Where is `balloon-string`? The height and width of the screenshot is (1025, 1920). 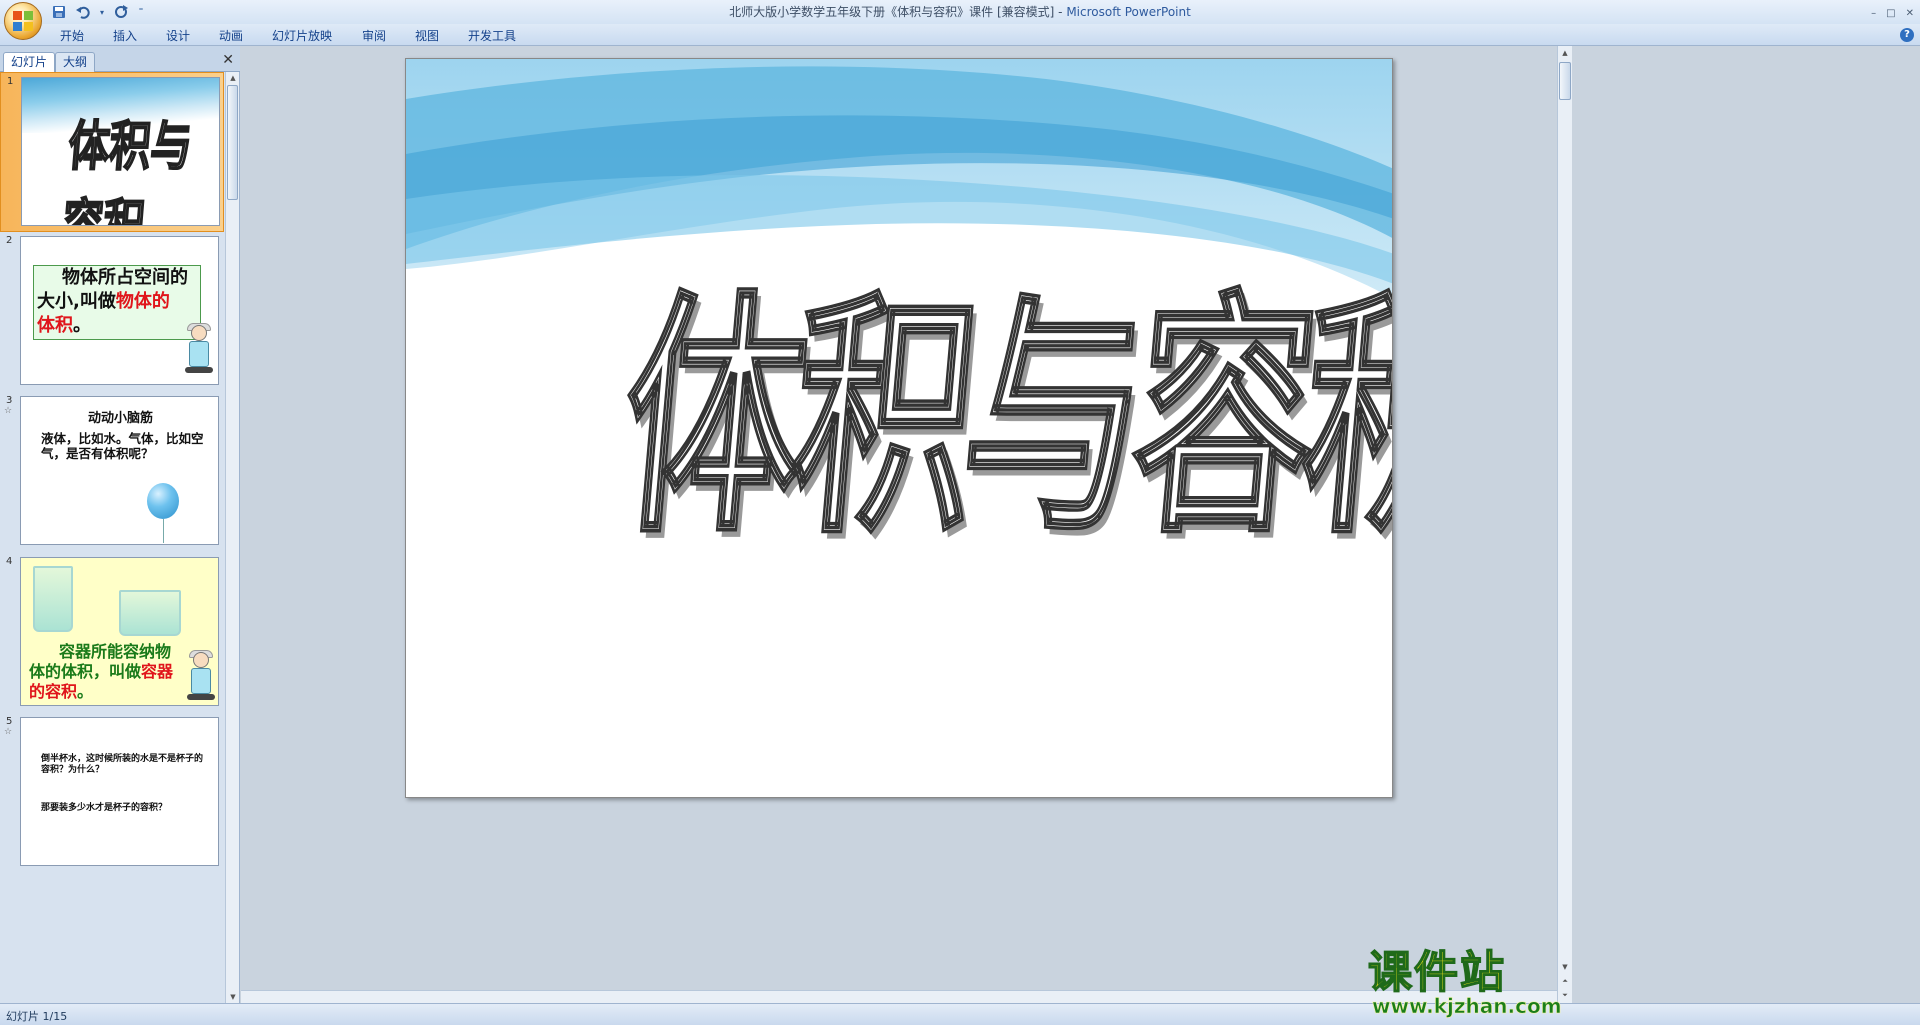
balloon-string is located at coordinates (163, 531).